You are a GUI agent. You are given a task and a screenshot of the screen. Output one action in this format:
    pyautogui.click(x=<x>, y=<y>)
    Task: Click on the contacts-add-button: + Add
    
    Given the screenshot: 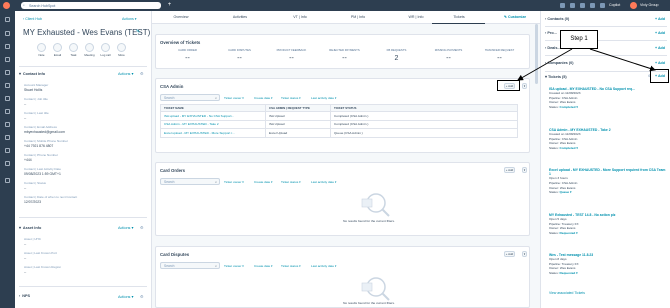 What is the action you would take?
    pyautogui.click(x=660, y=19)
    